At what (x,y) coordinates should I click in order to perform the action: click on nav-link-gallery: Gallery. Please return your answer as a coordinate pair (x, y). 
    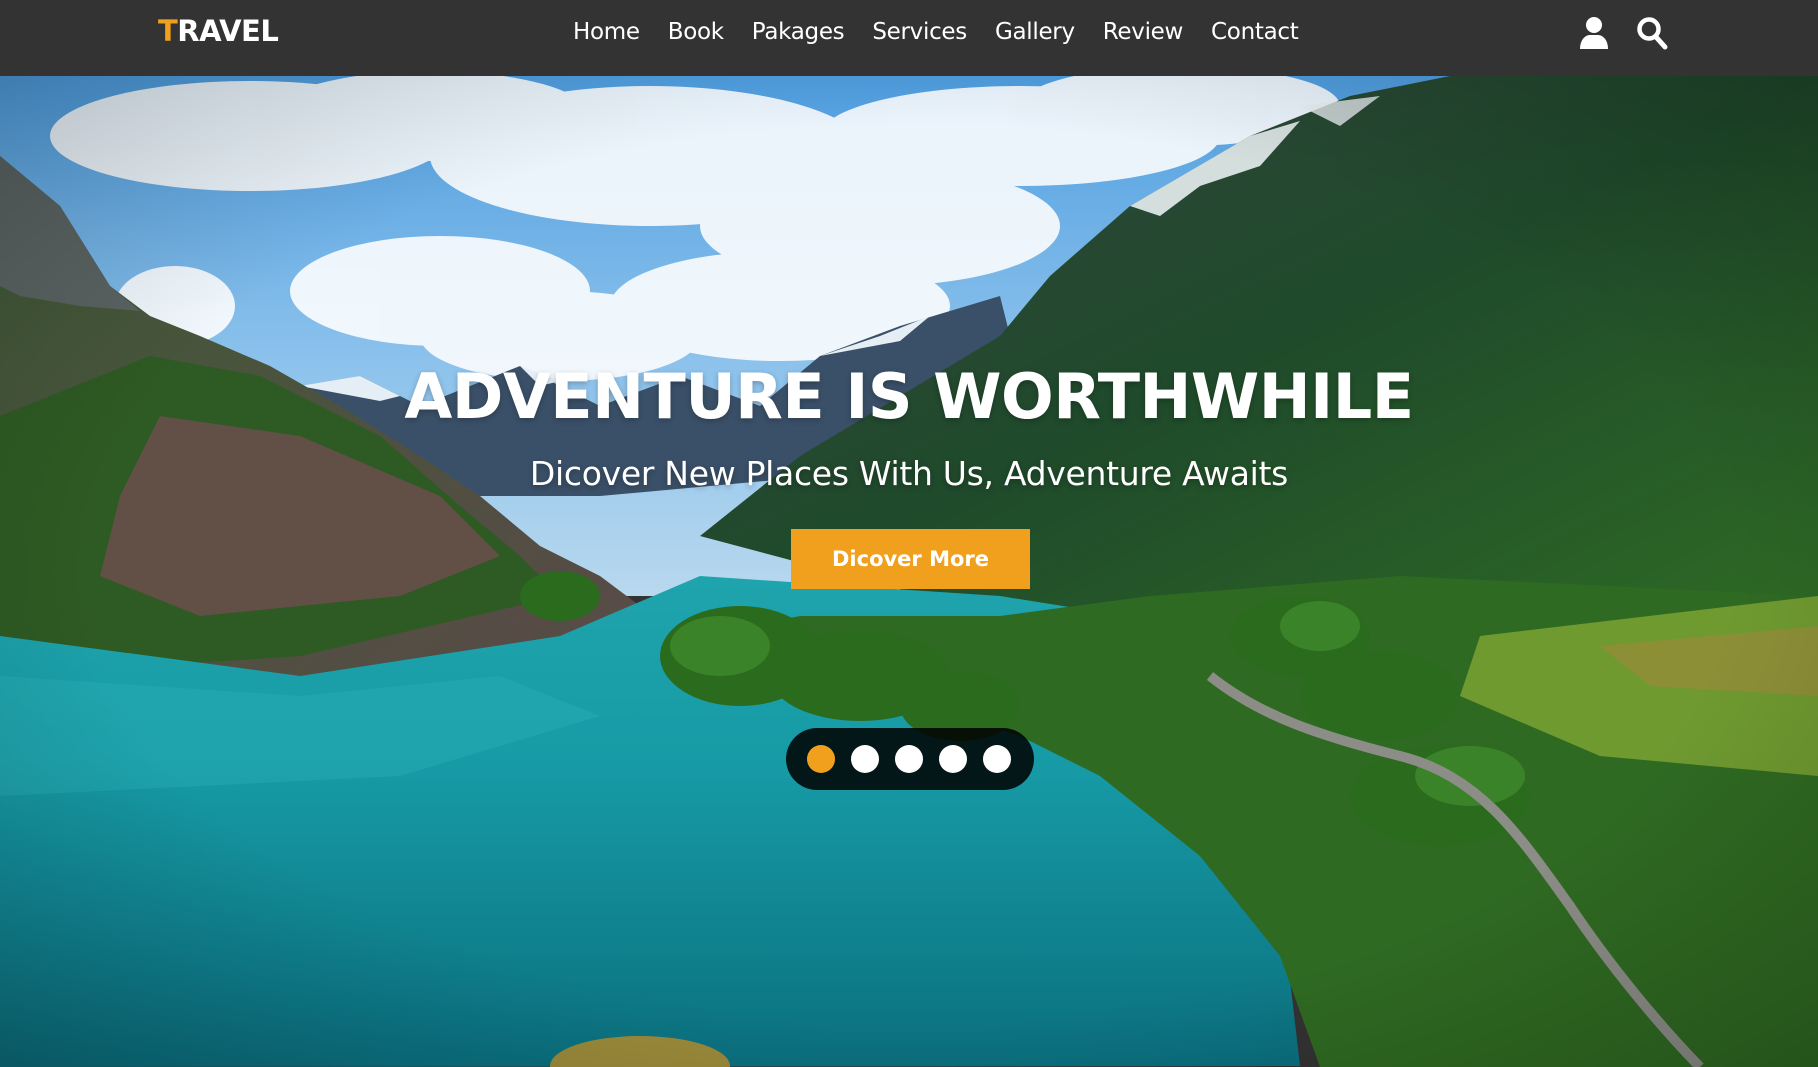
    Looking at the image, I should click on (1035, 32).